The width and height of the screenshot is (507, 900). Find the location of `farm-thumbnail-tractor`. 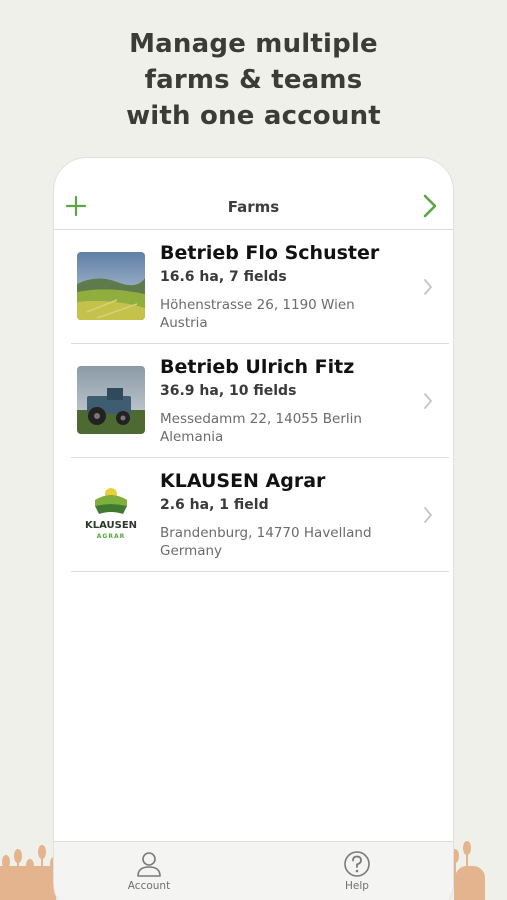

farm-thumbnail-tractor is located at coordinates (111, 400).